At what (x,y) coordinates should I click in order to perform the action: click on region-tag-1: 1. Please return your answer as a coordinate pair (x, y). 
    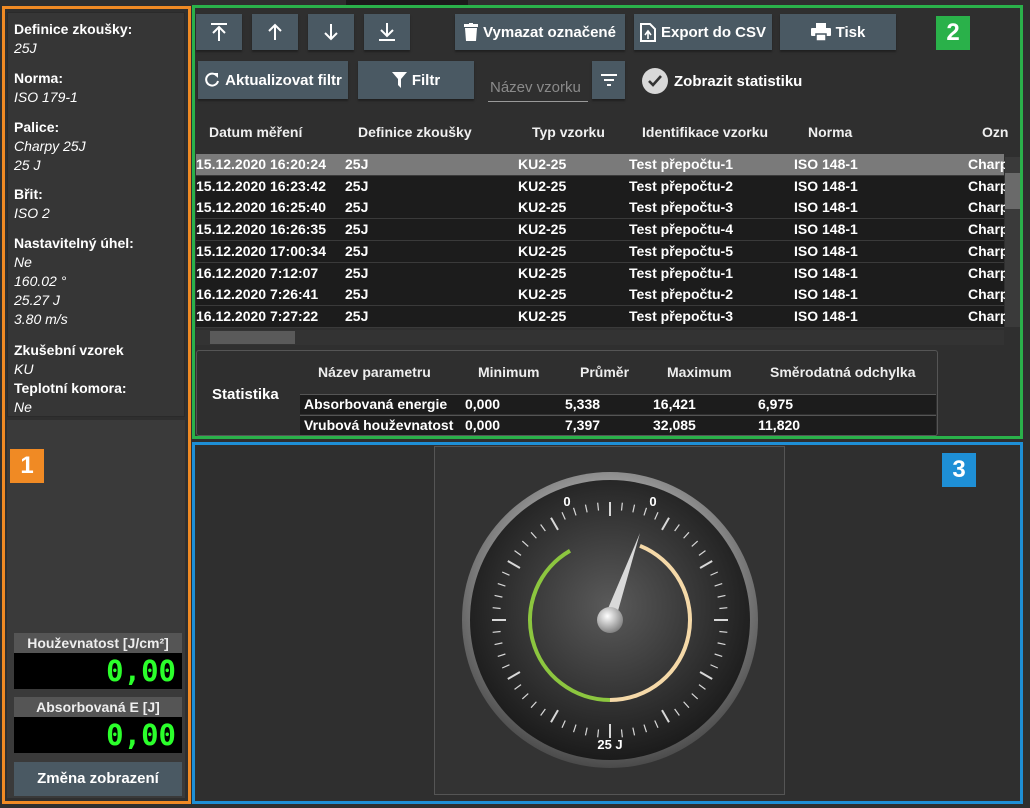
    Looking at the image, I should click on (27, 466).